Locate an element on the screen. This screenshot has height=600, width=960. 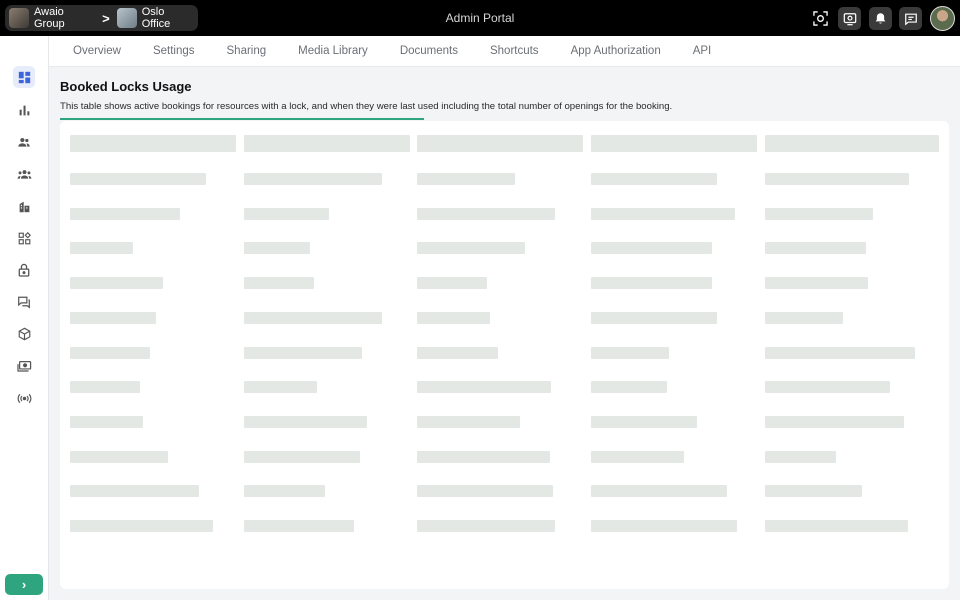
chevron-right-icon: › is located at coordinates (24, 584).